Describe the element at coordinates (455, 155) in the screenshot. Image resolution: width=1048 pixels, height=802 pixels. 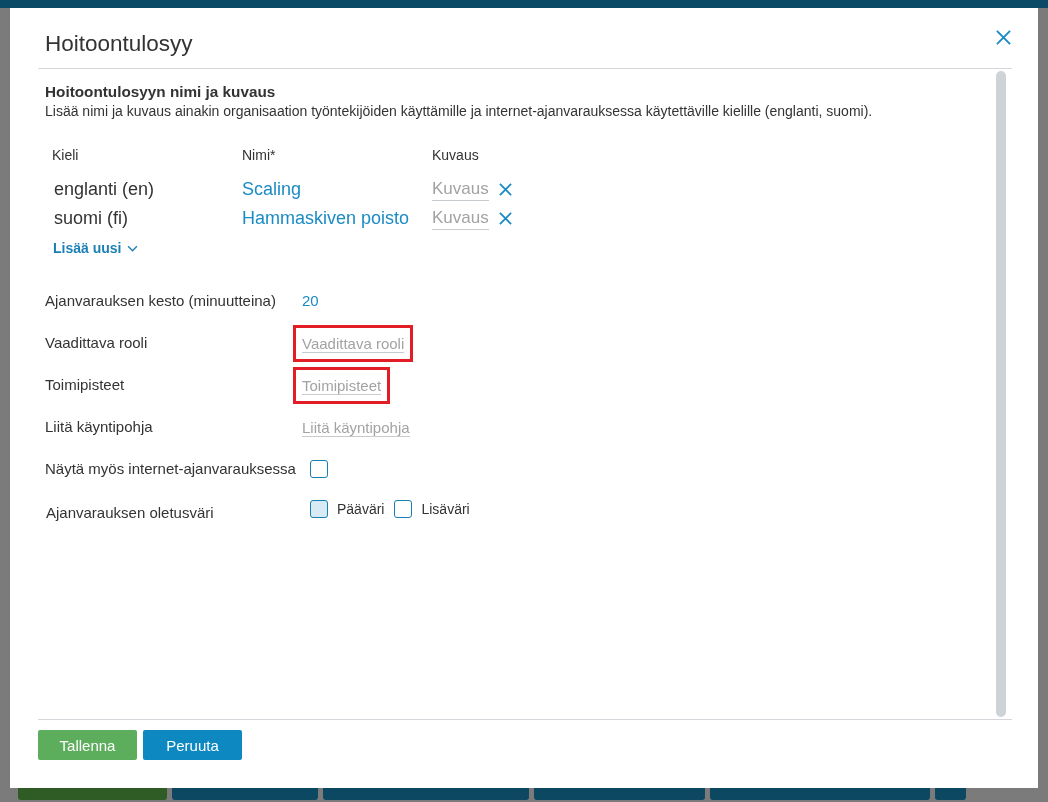
I see `column-header: Kuvaus` at that location.